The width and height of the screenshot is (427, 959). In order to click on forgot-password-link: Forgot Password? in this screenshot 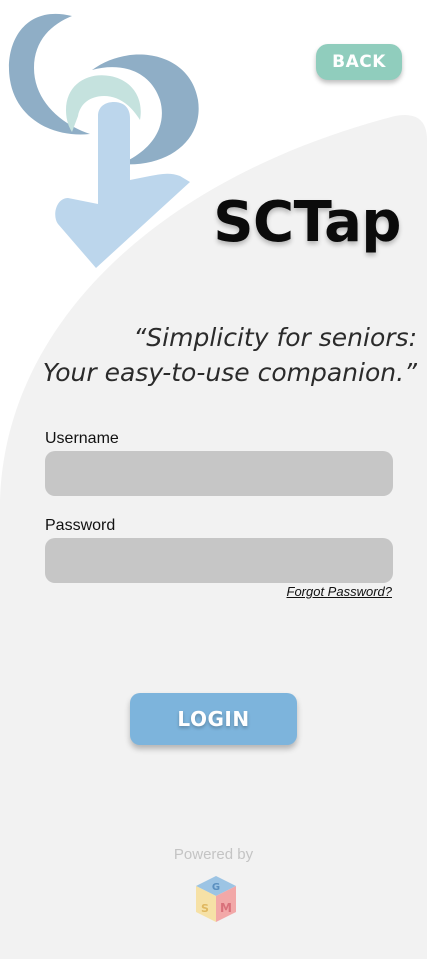, I will do `click(340, 591)`.